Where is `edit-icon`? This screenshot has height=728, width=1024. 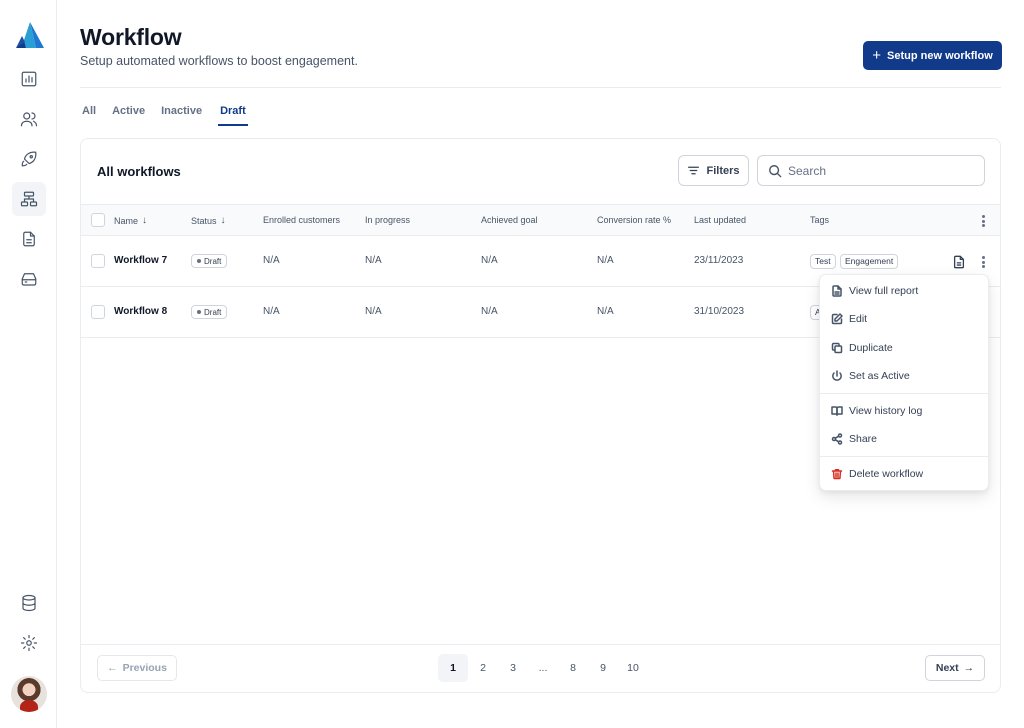 edit-icon is located at coordinates (837, 319).